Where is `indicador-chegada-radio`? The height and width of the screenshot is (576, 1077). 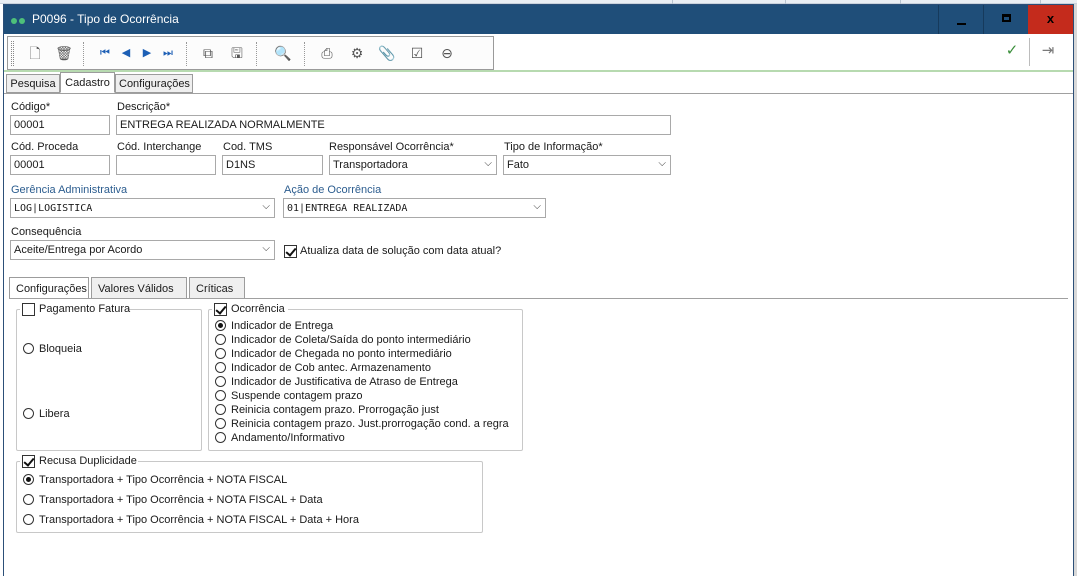
indicador-chegada-radio is located at coordinates (220, 353).